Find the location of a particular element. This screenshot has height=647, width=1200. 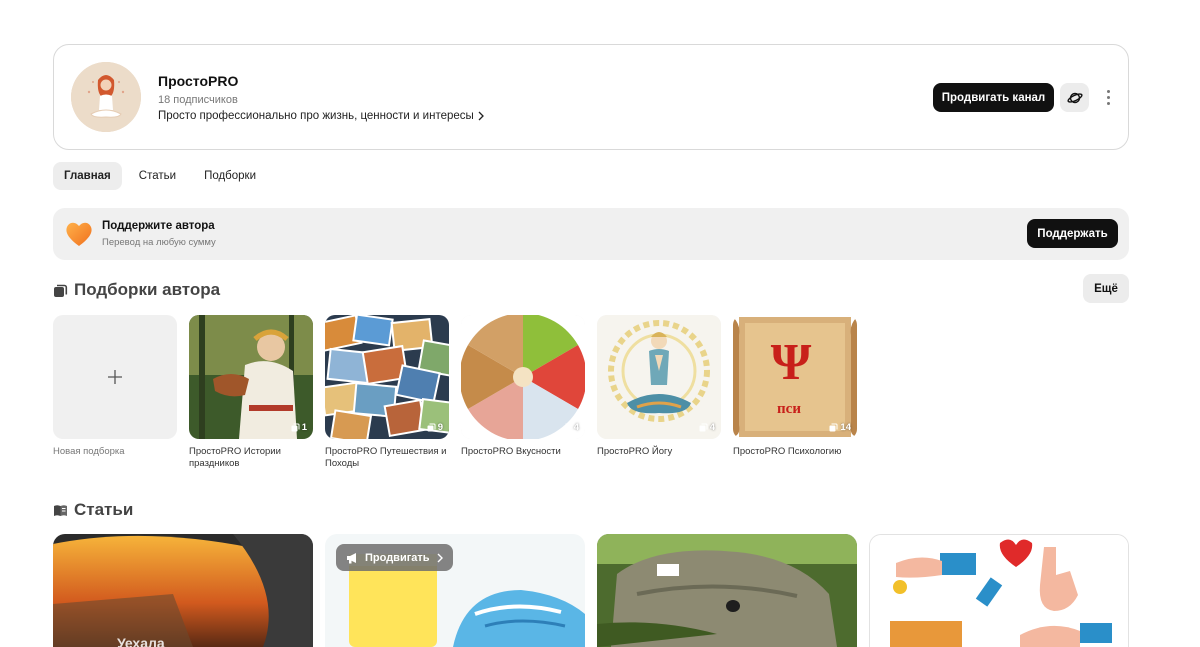

collection-cover: Ψ пси 14 is located at coordinates (795, 377).